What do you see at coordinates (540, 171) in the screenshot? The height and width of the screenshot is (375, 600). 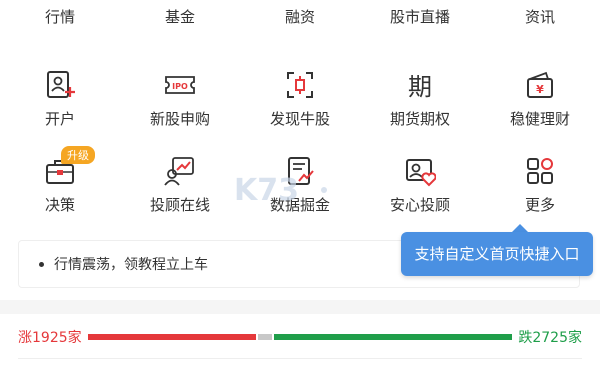 I see `more-grid-icon` at bounding box center [540, 171].